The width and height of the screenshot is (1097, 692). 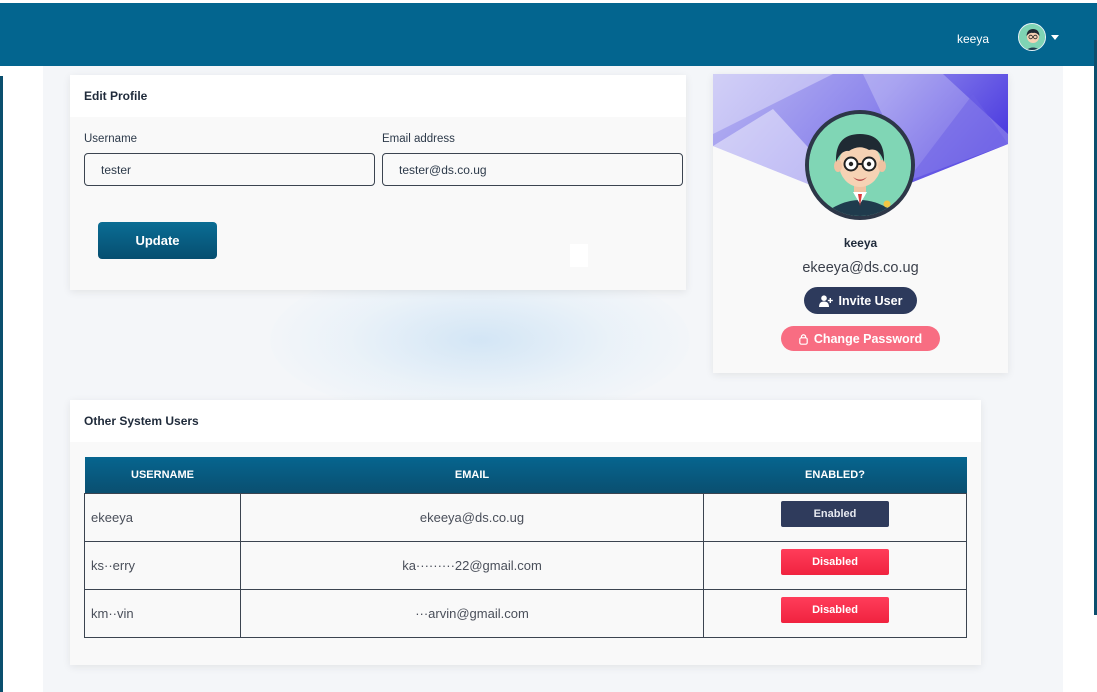 I want to click on invite-user-button: Invite User, so click(x=860, y=300).